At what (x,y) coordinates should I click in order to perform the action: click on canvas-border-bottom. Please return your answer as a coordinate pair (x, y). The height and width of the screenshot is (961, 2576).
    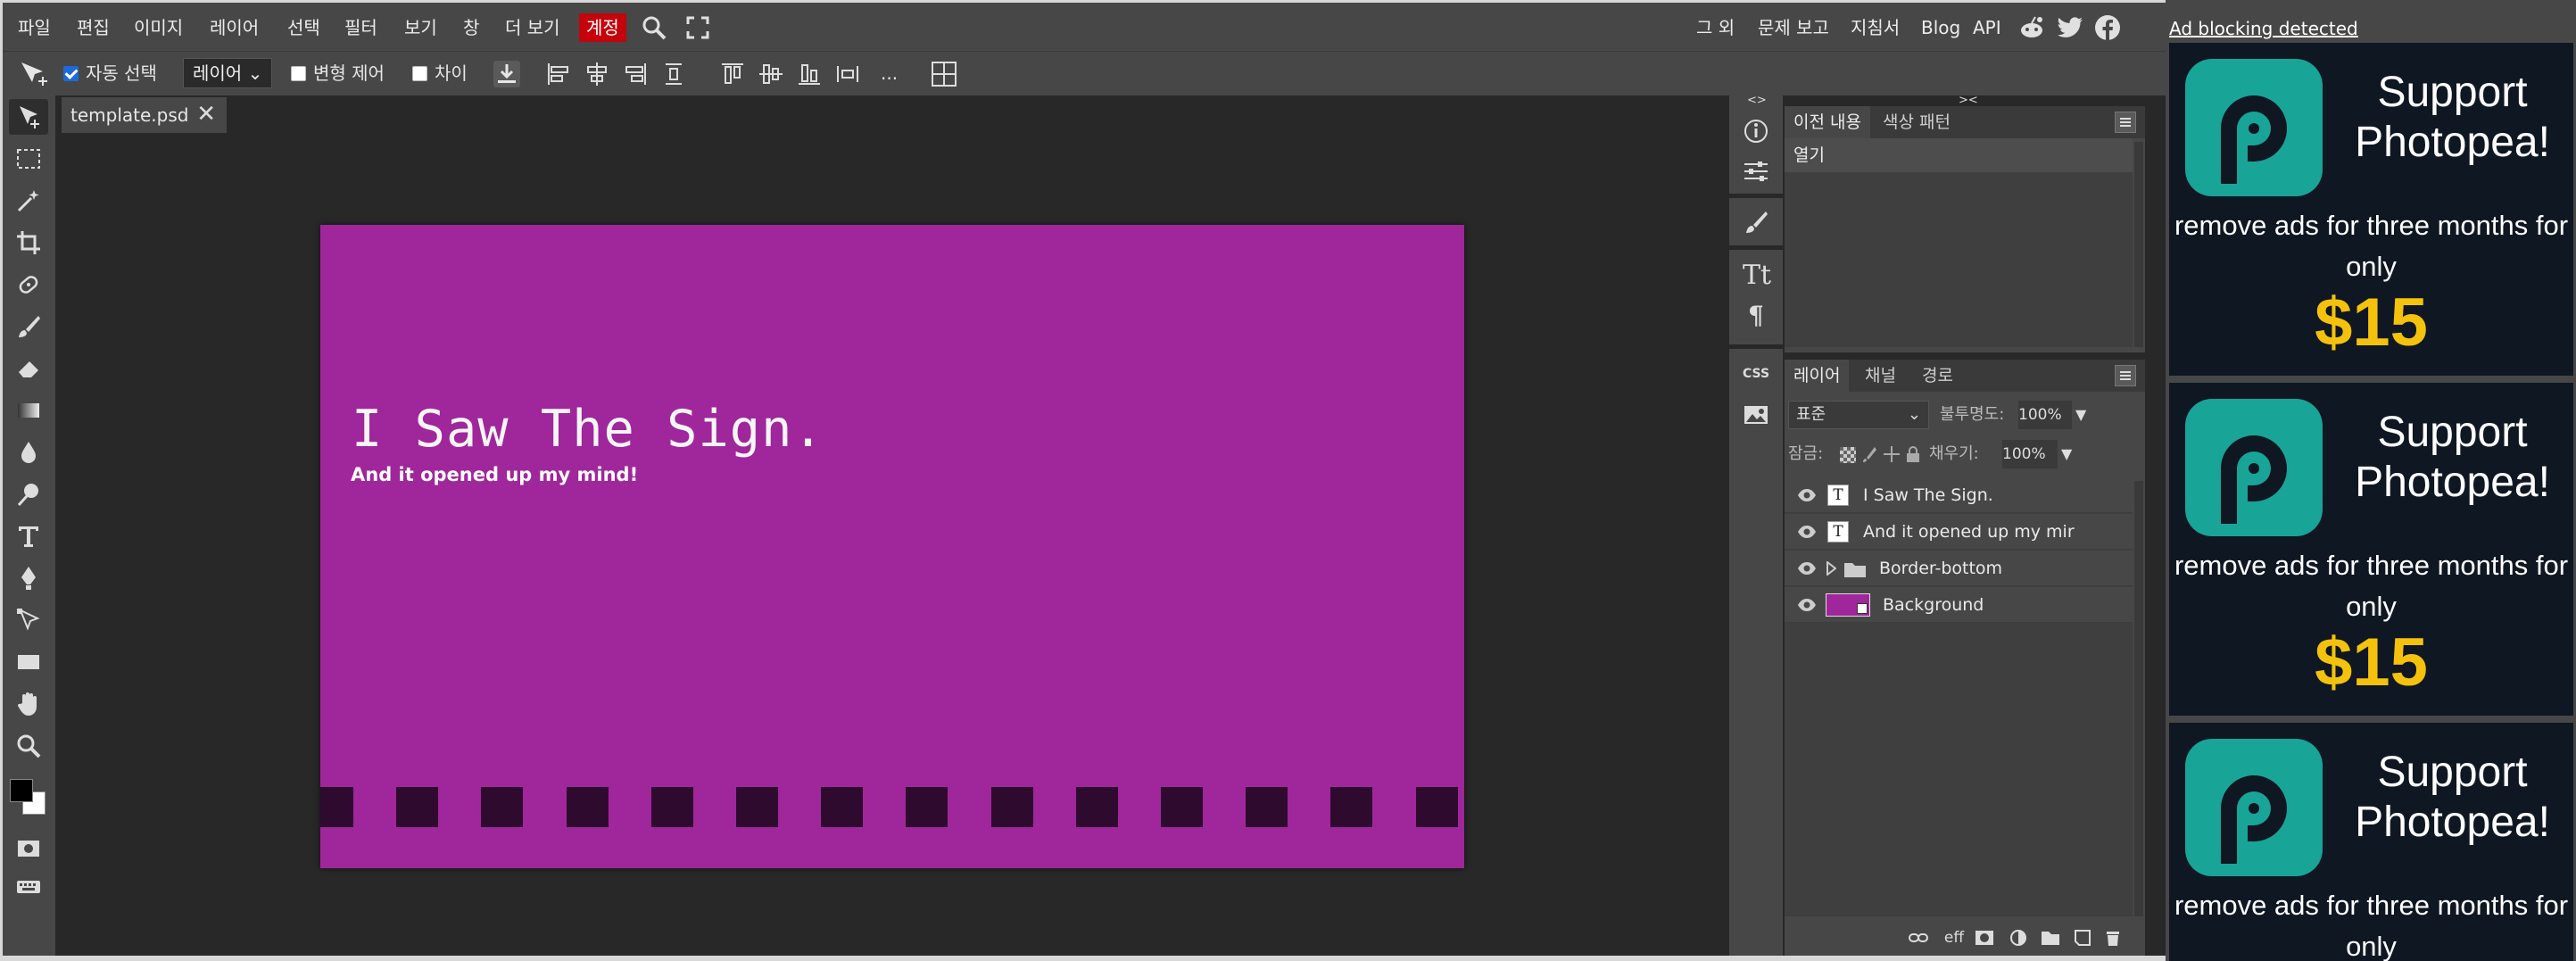
    Looking at the image, I should click on (892, 807).